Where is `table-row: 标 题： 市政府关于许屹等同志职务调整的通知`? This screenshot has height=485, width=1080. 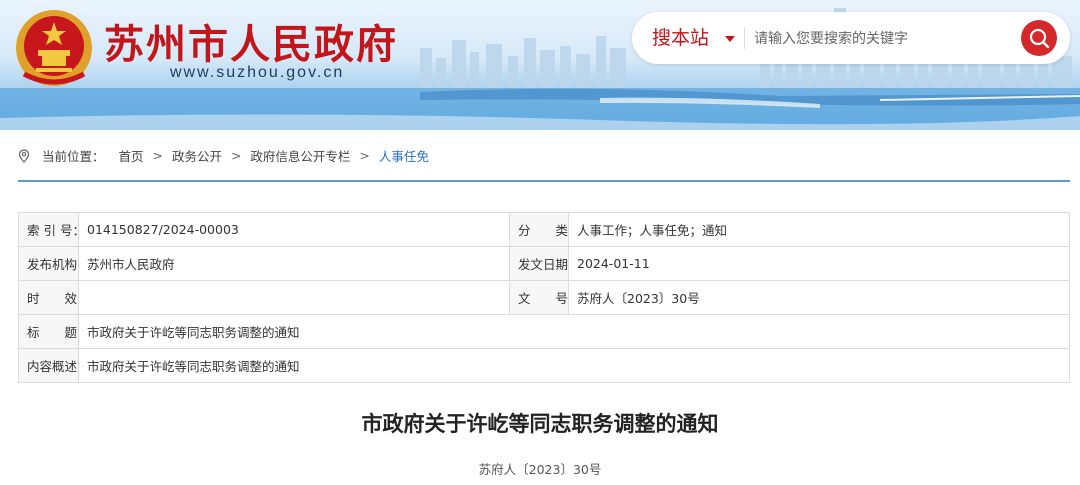 table-row: 标 题： 市政府关于许屹等同志职务调整的通知 is located at coordinates (544, 331).